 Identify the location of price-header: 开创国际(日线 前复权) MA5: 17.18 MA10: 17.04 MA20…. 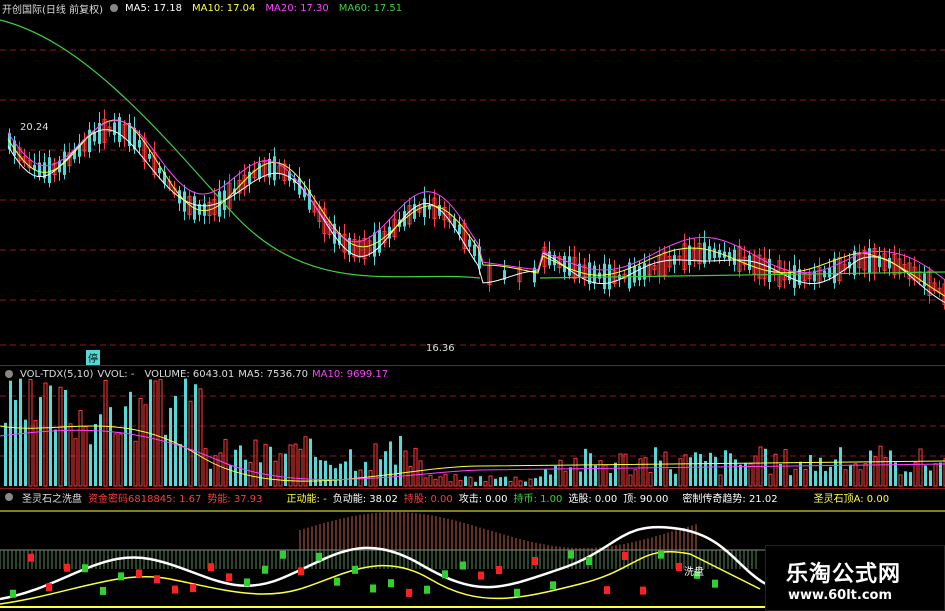
(201, 8).